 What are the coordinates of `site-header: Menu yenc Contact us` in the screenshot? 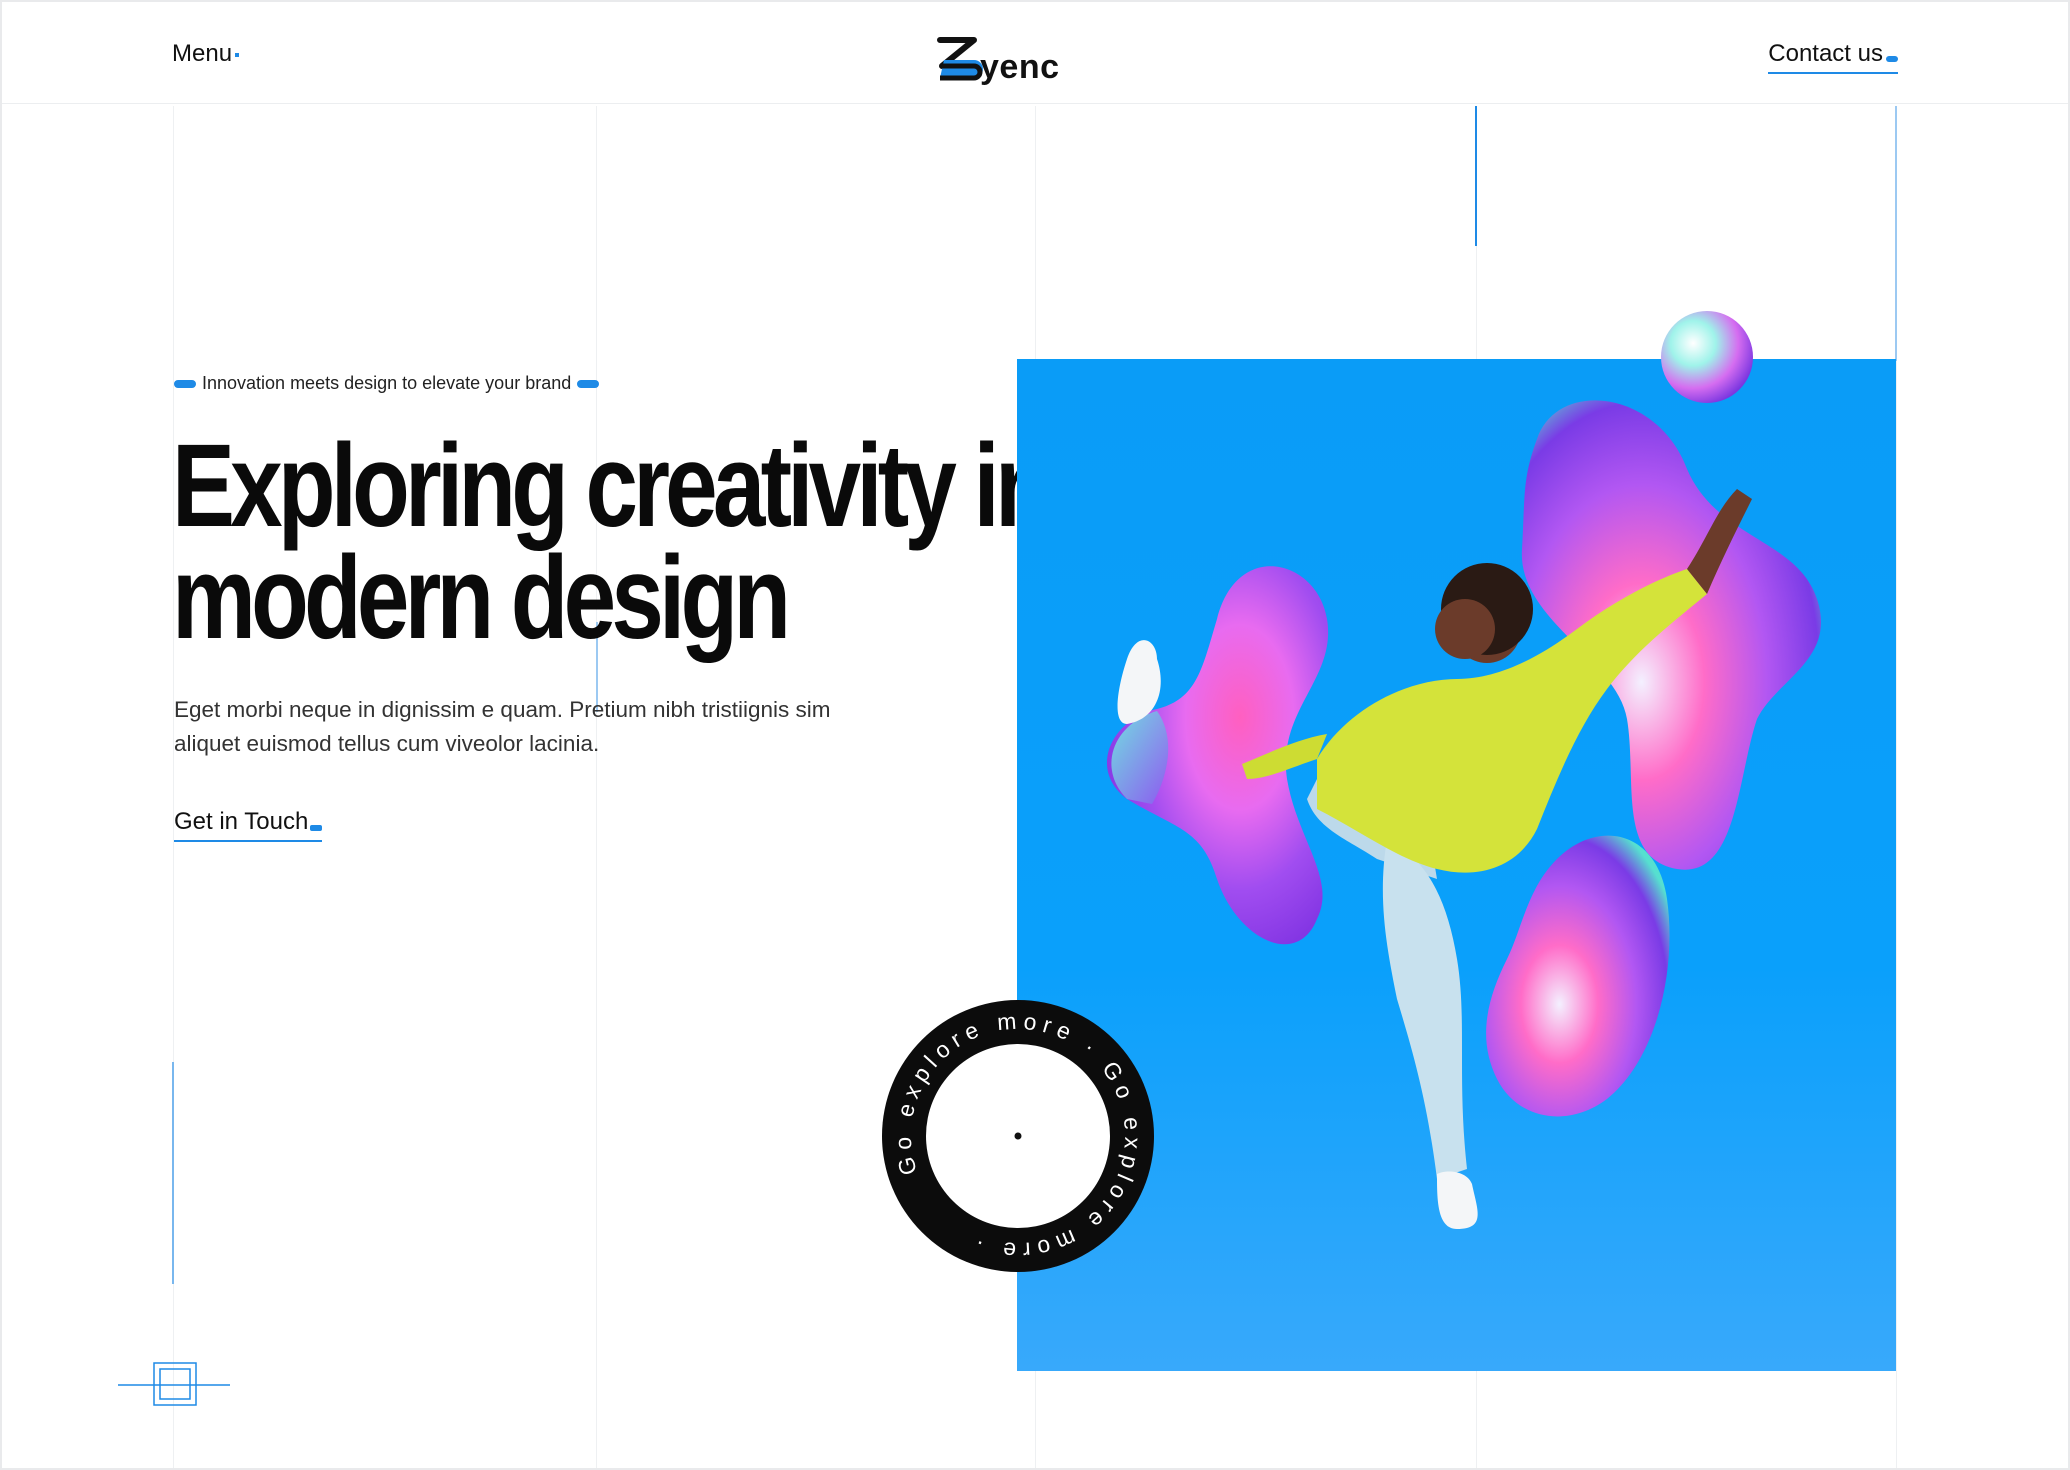 It's located at (1035, 53).